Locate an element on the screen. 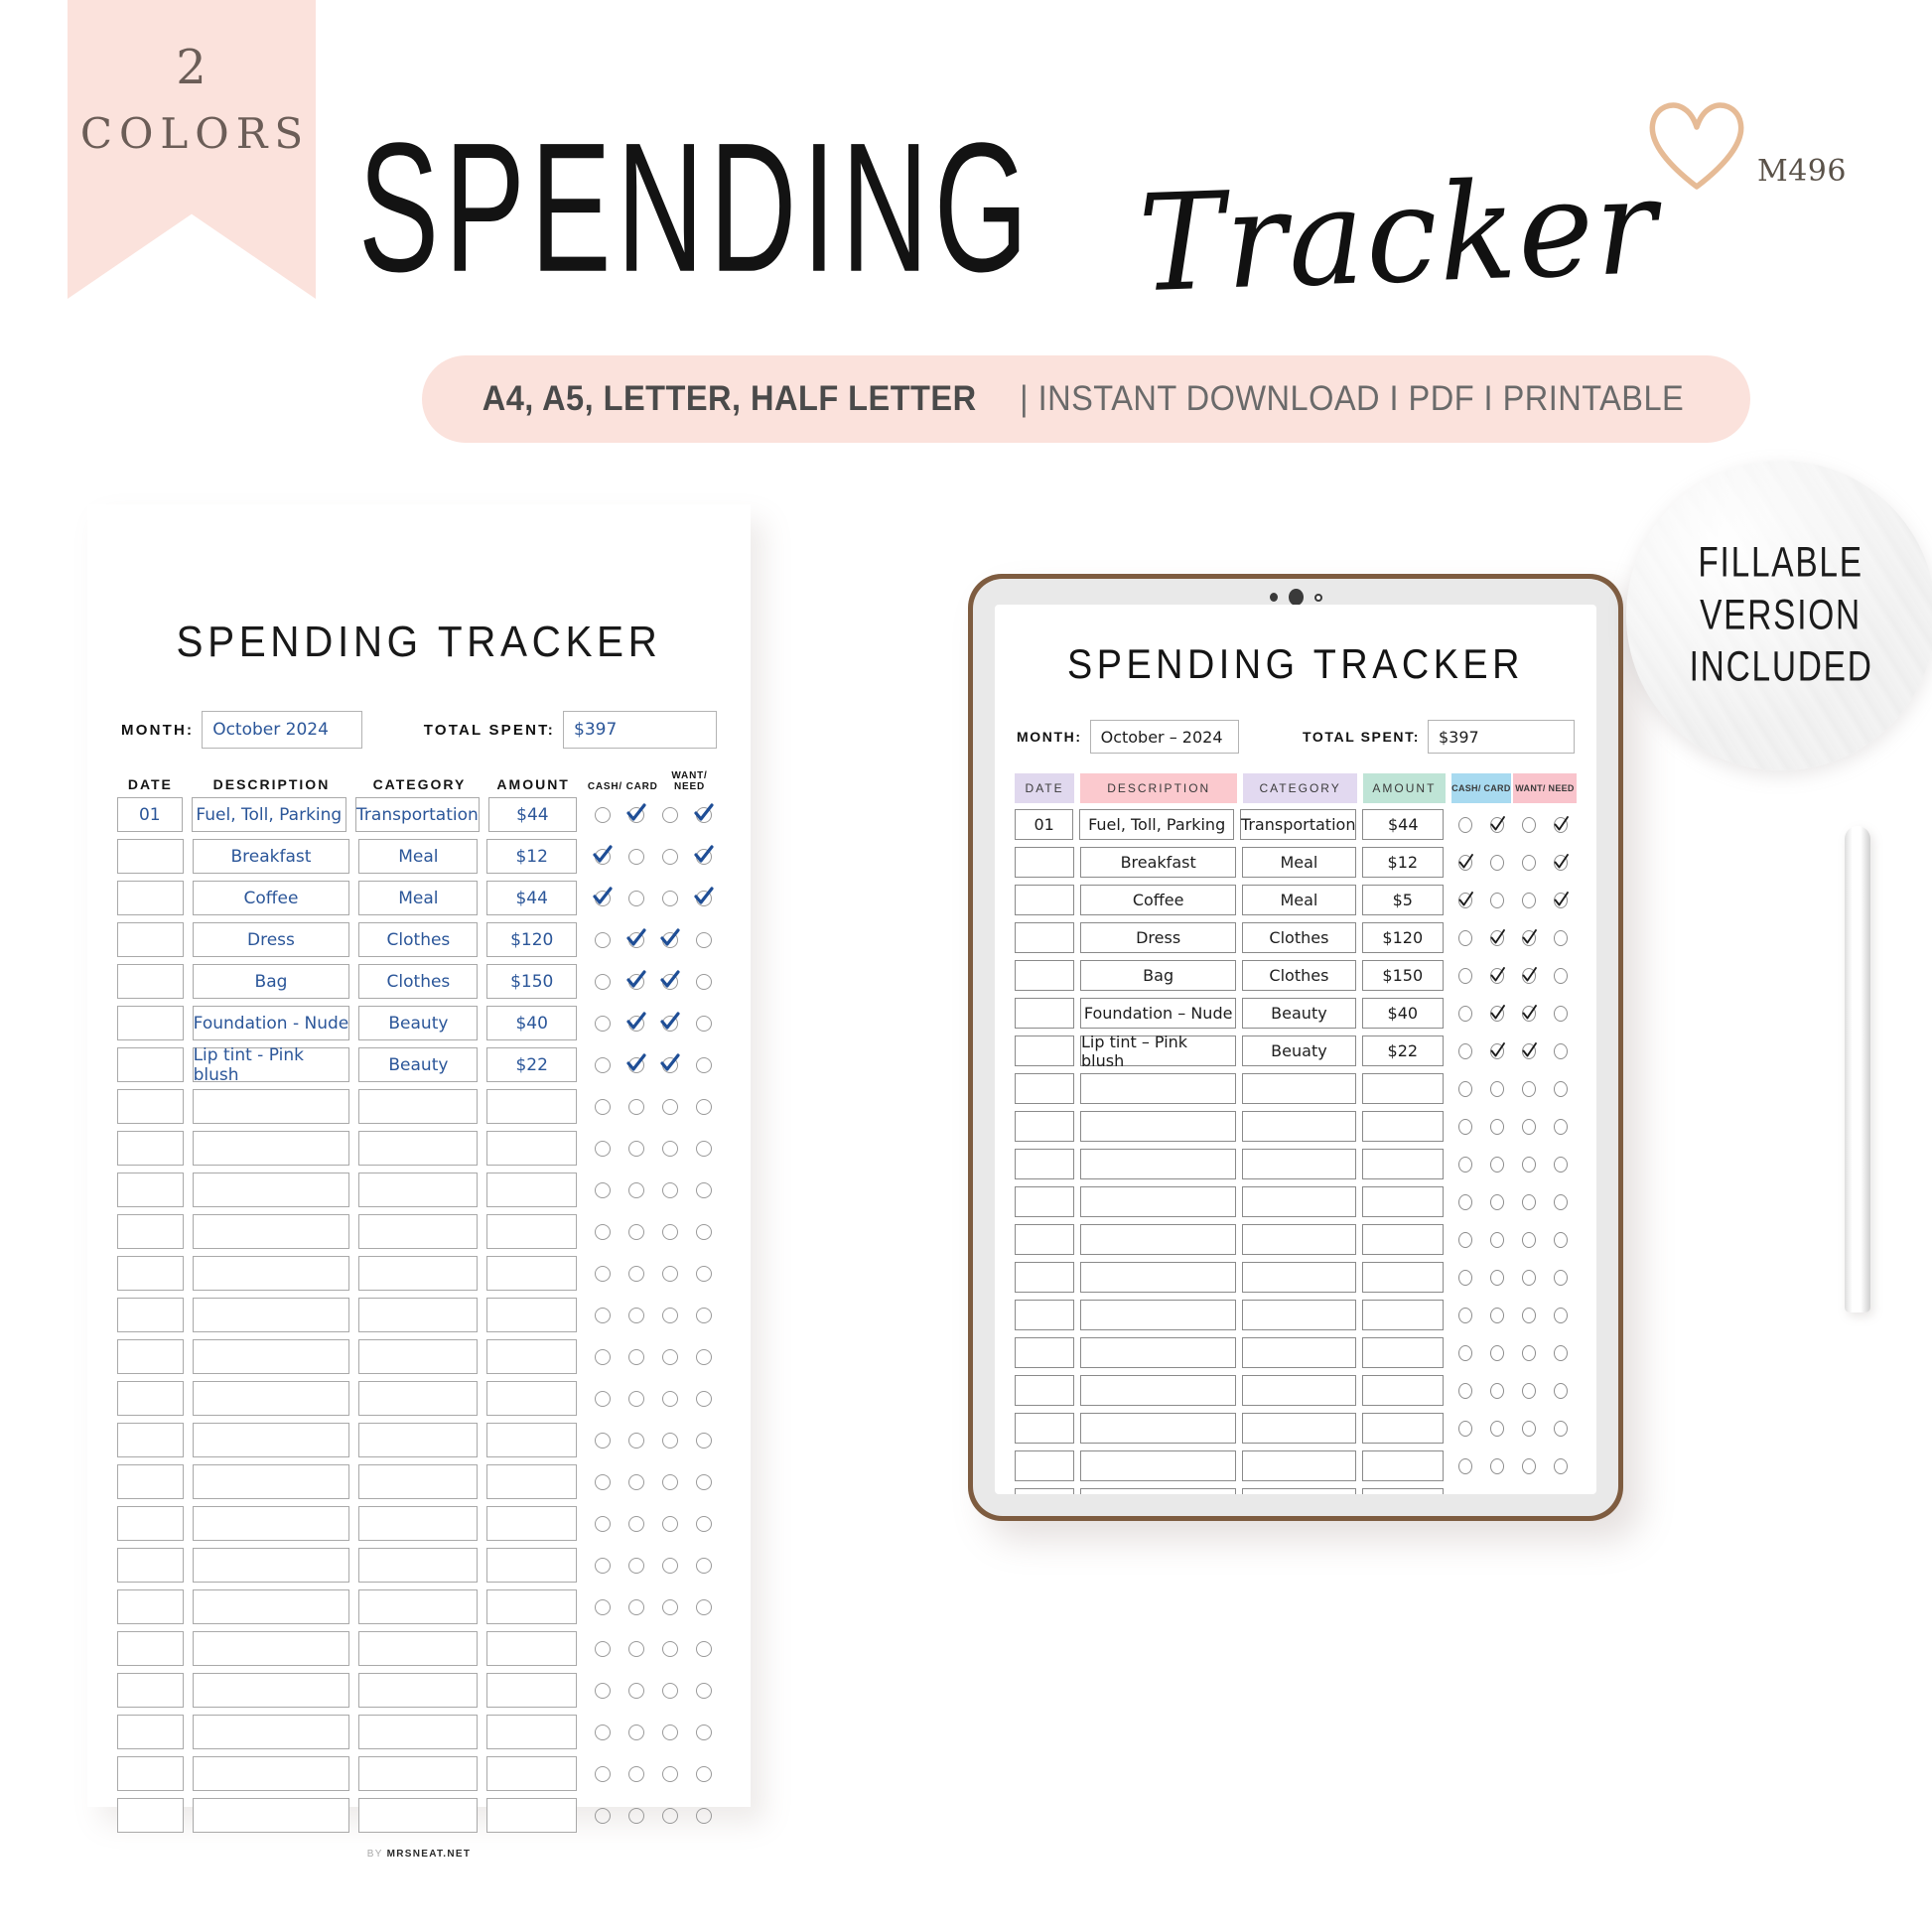 This screenshot has height=1932, width=1932. total-spent-input: $397 is located at coordinates (640, 730).